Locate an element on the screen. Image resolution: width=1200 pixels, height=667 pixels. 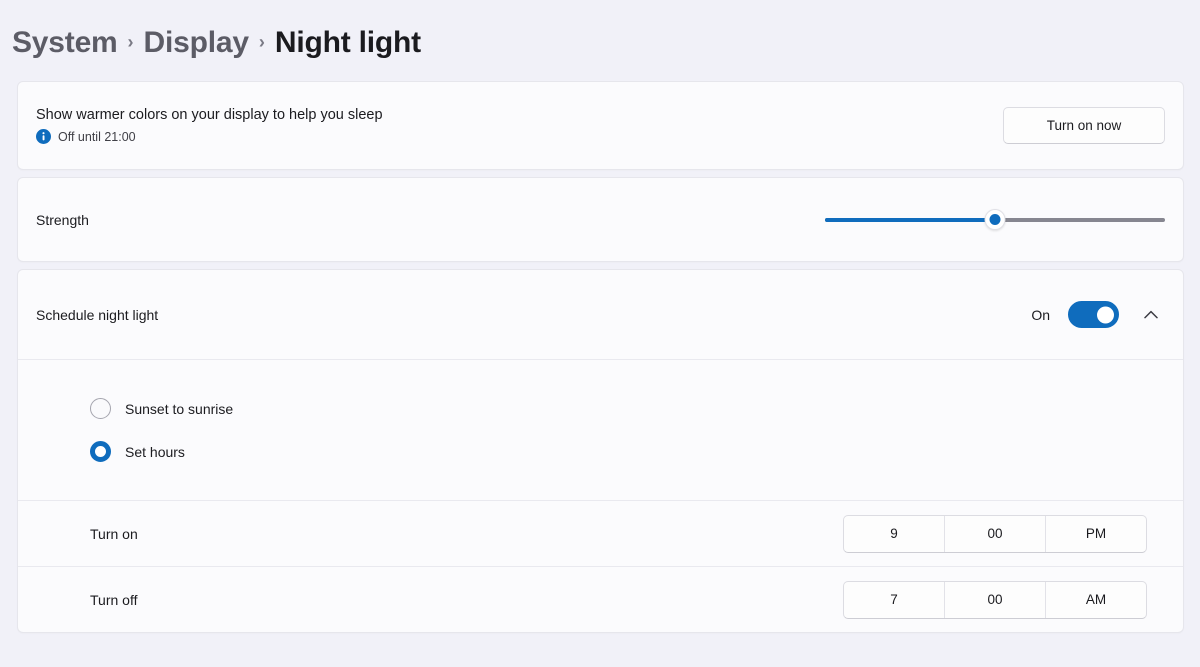
schedule-toggle-switch is located at coordinates (1093, 314).